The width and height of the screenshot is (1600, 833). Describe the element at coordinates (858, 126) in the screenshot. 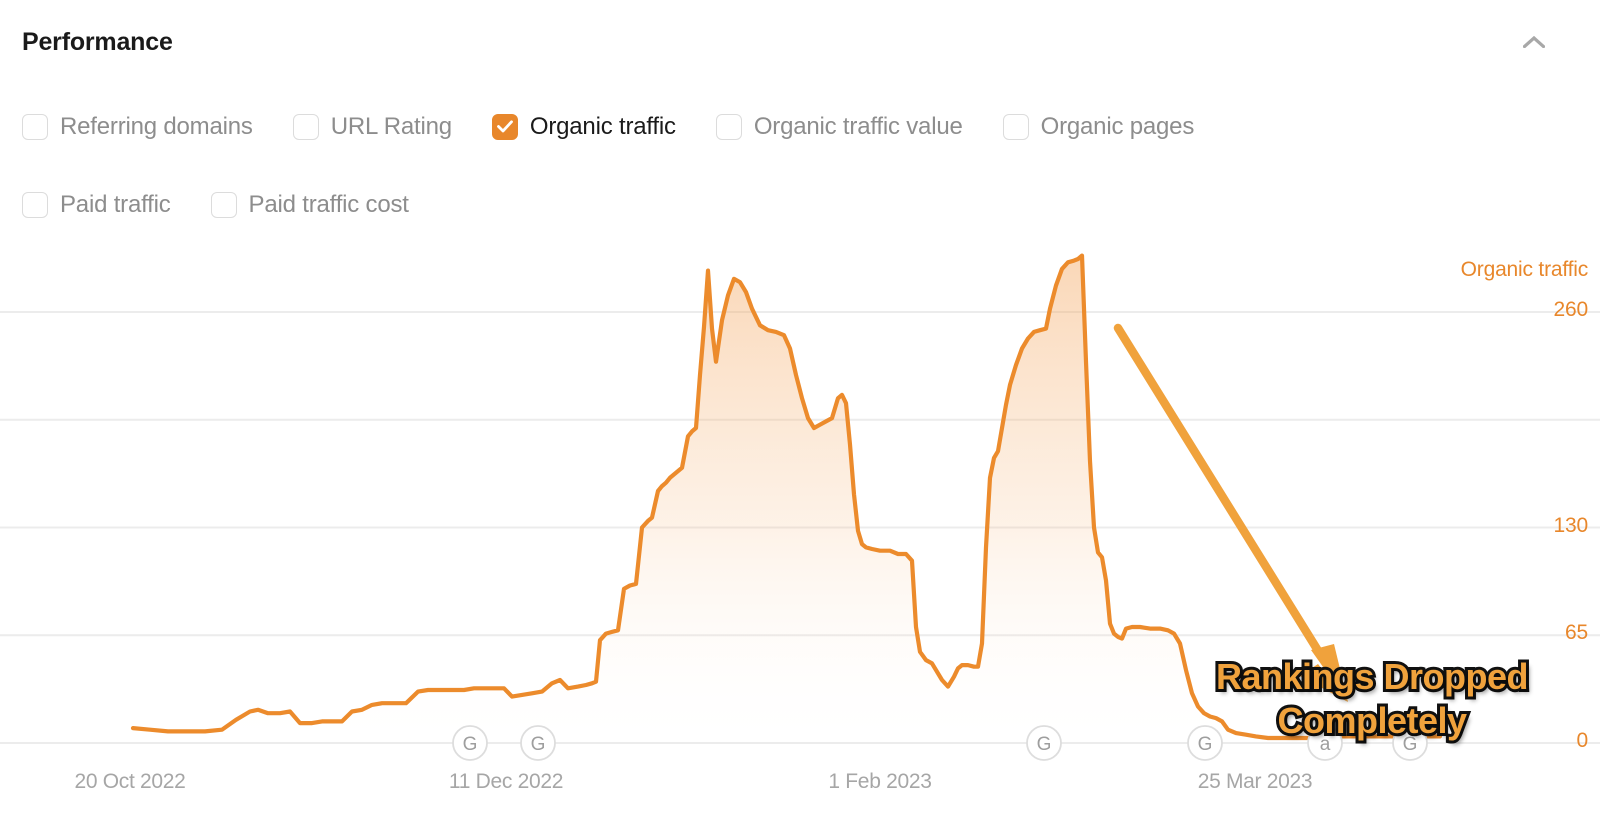

I see `metric-label: Organic traffic value` at that location.